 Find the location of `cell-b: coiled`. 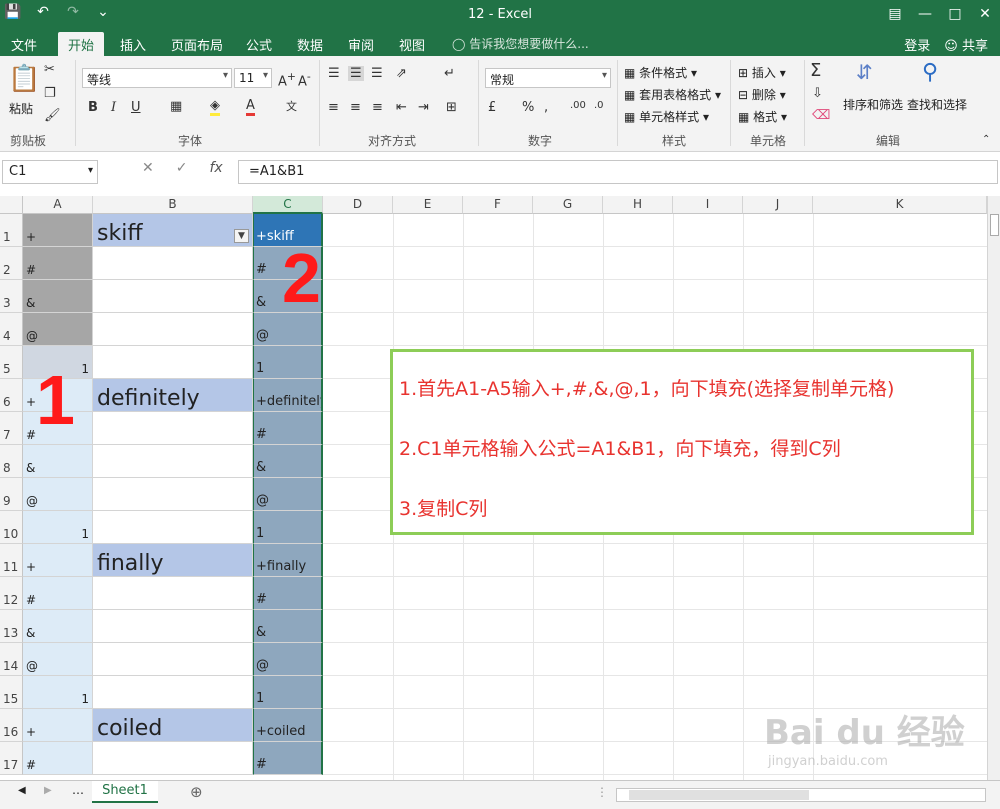

cell-b: coiled is located at coordinates (173, 725).